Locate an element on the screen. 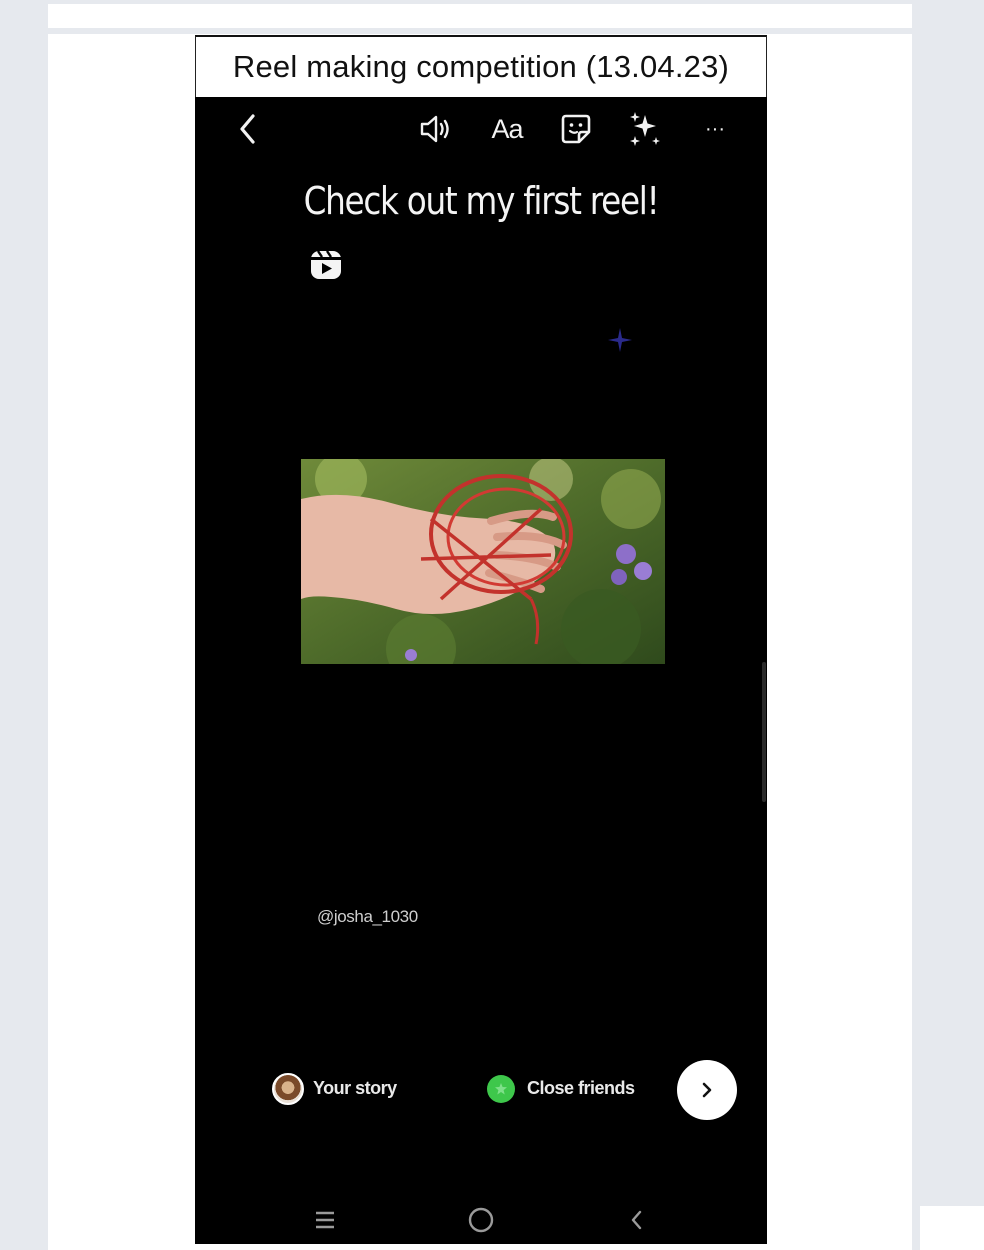  text-tool-button: Aa is located at coordinates (507, 129).